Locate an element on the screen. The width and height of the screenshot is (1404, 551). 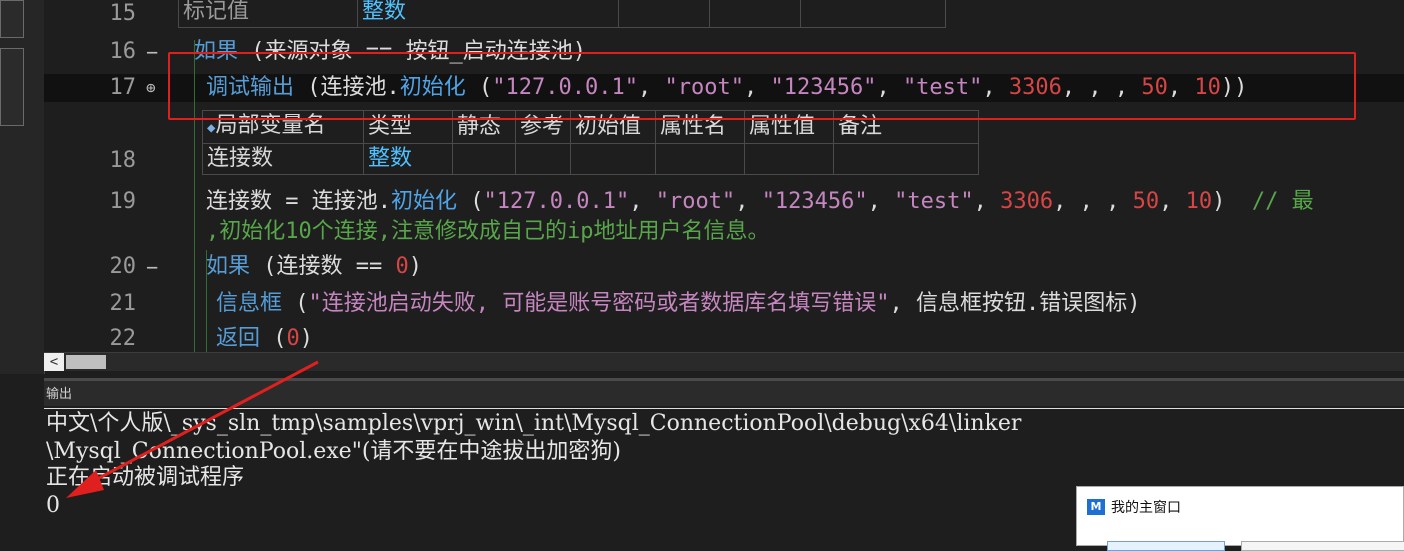
arrow-shaft is located at coordinates (201, 424).